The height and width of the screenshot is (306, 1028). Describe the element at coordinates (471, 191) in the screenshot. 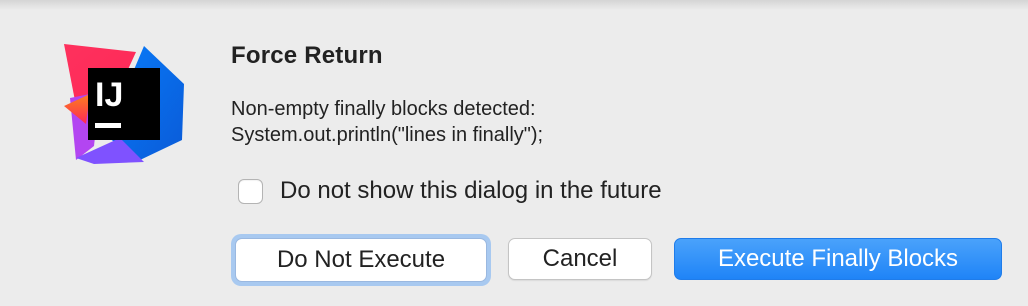

I see `do-not-show-again-label: Do not show this dialog in the future` at that location.